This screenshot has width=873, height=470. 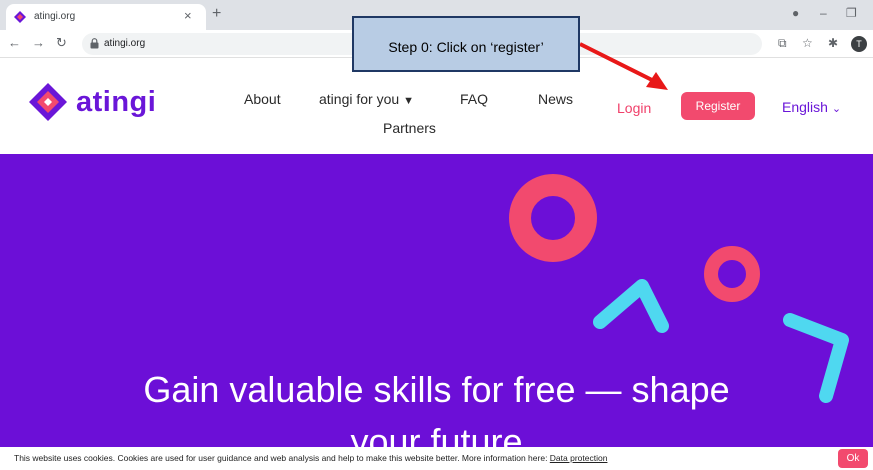 What do you see at coordinates (262, 99) in the screenshot?
I see `nav-about: About` at bounding box center [262, 99].